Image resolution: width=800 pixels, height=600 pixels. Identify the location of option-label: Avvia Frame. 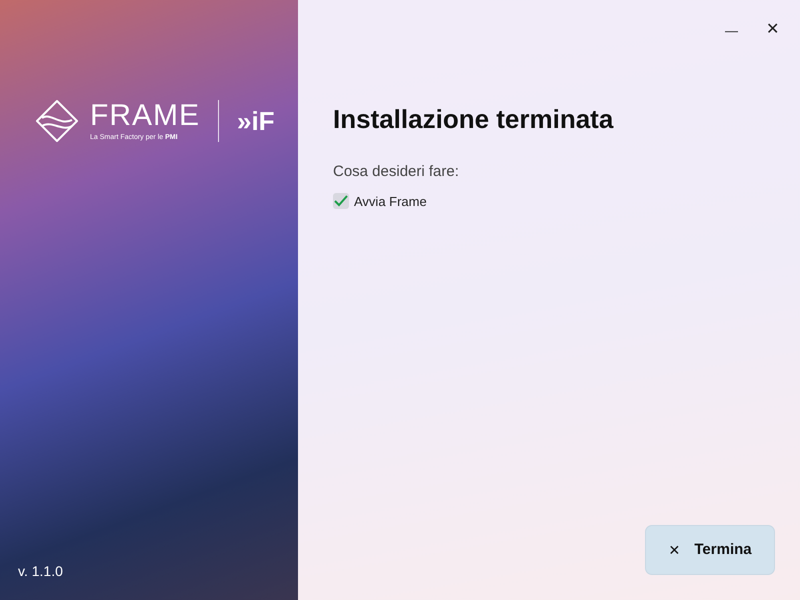
(390, 201).